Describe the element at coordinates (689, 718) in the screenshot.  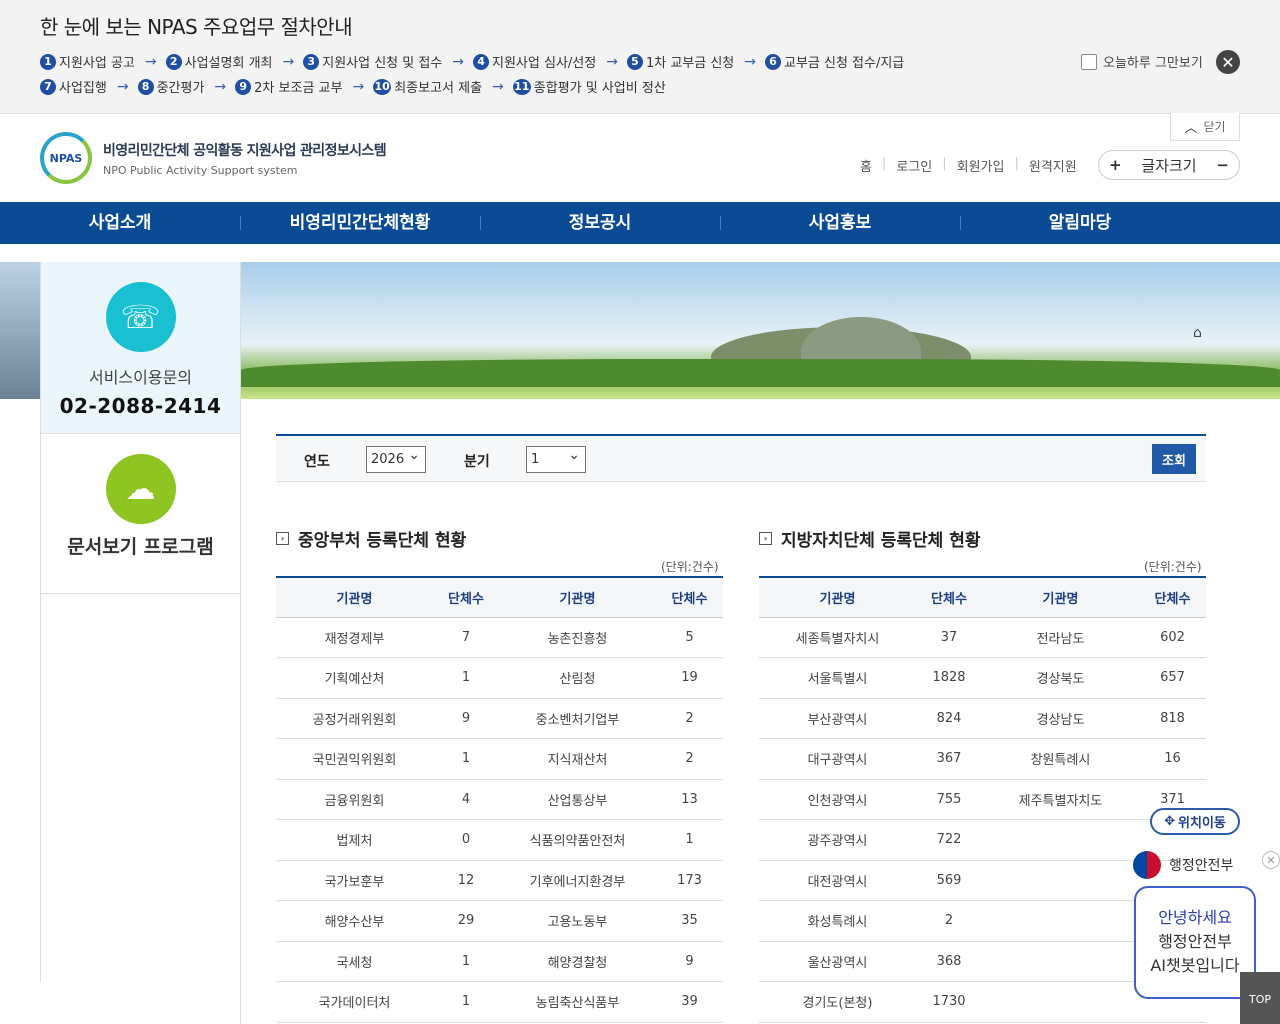
I see `org-count-cell: 2` at that location.